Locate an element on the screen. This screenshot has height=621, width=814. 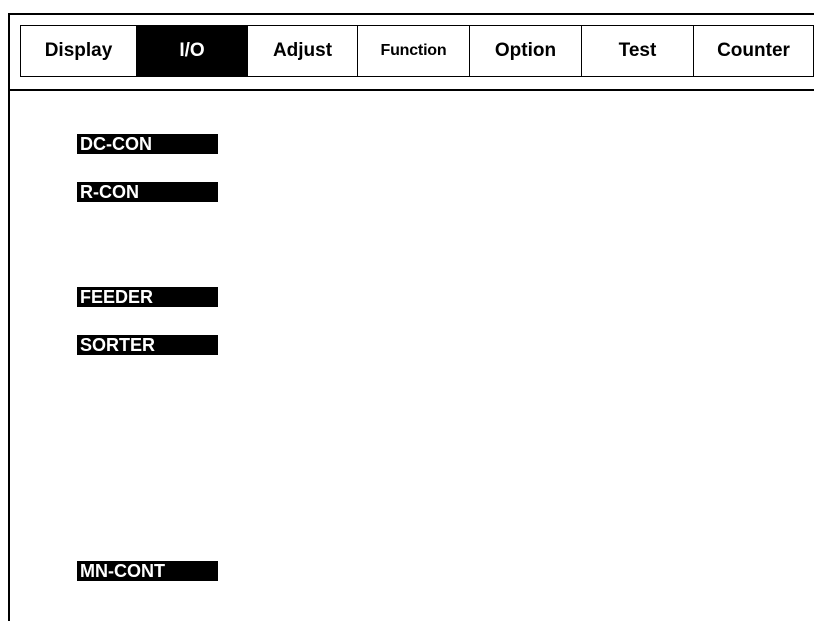
io-label-dc-con: DC-CON is located at coordinates (147, 144).